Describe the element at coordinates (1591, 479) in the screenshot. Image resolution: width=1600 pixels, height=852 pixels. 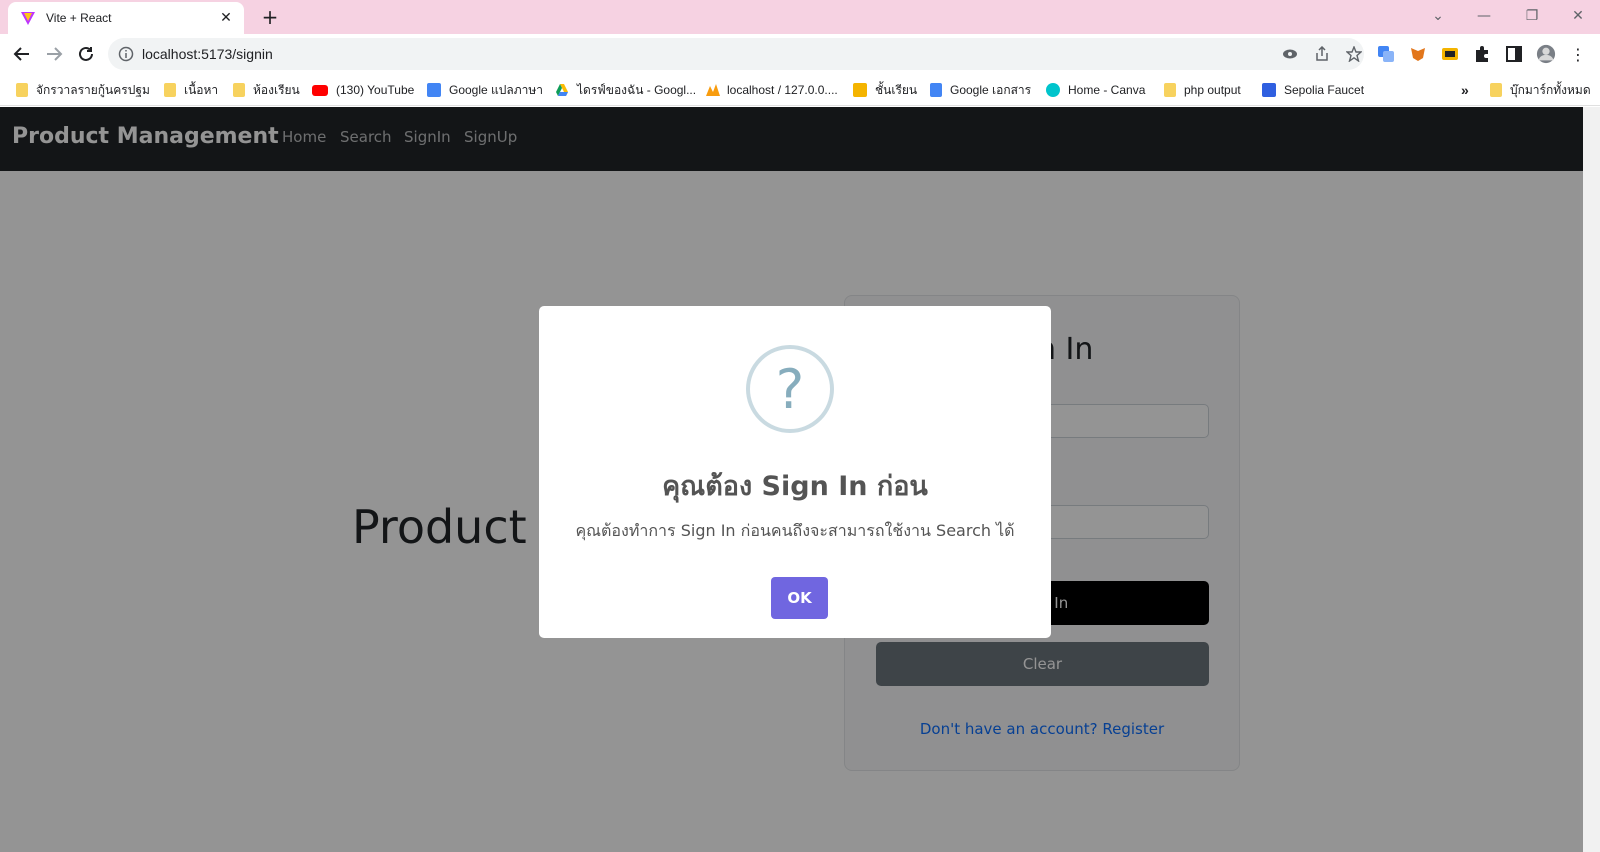
I see `page-scrollbar` at that location.